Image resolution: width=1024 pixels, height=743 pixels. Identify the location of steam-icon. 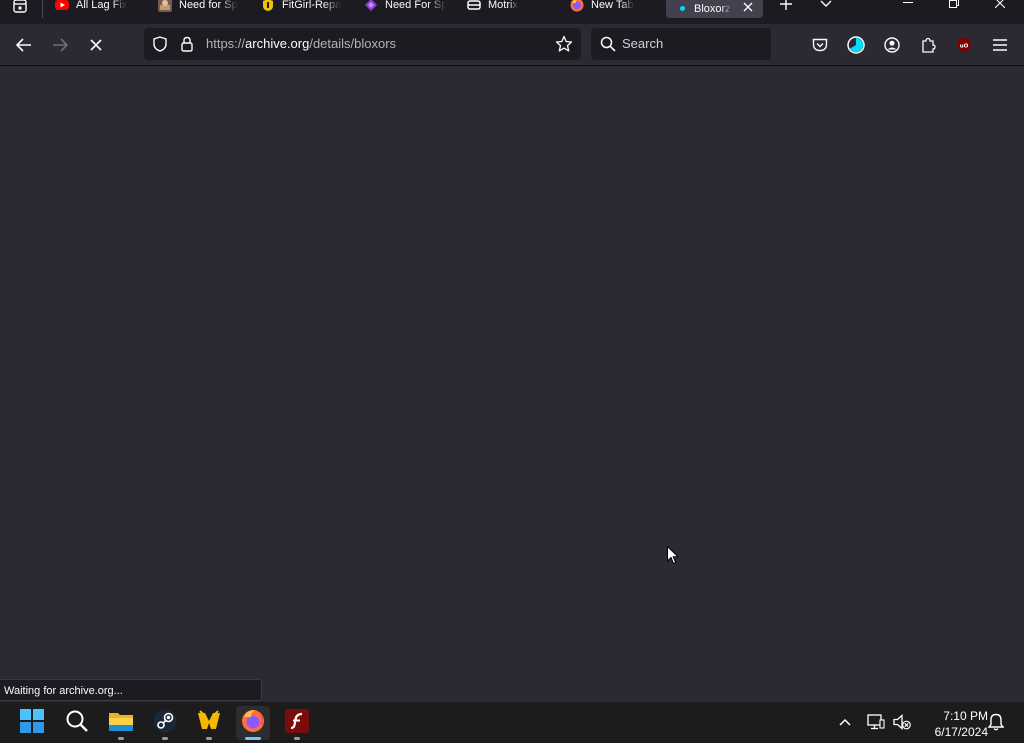
(165, 723).